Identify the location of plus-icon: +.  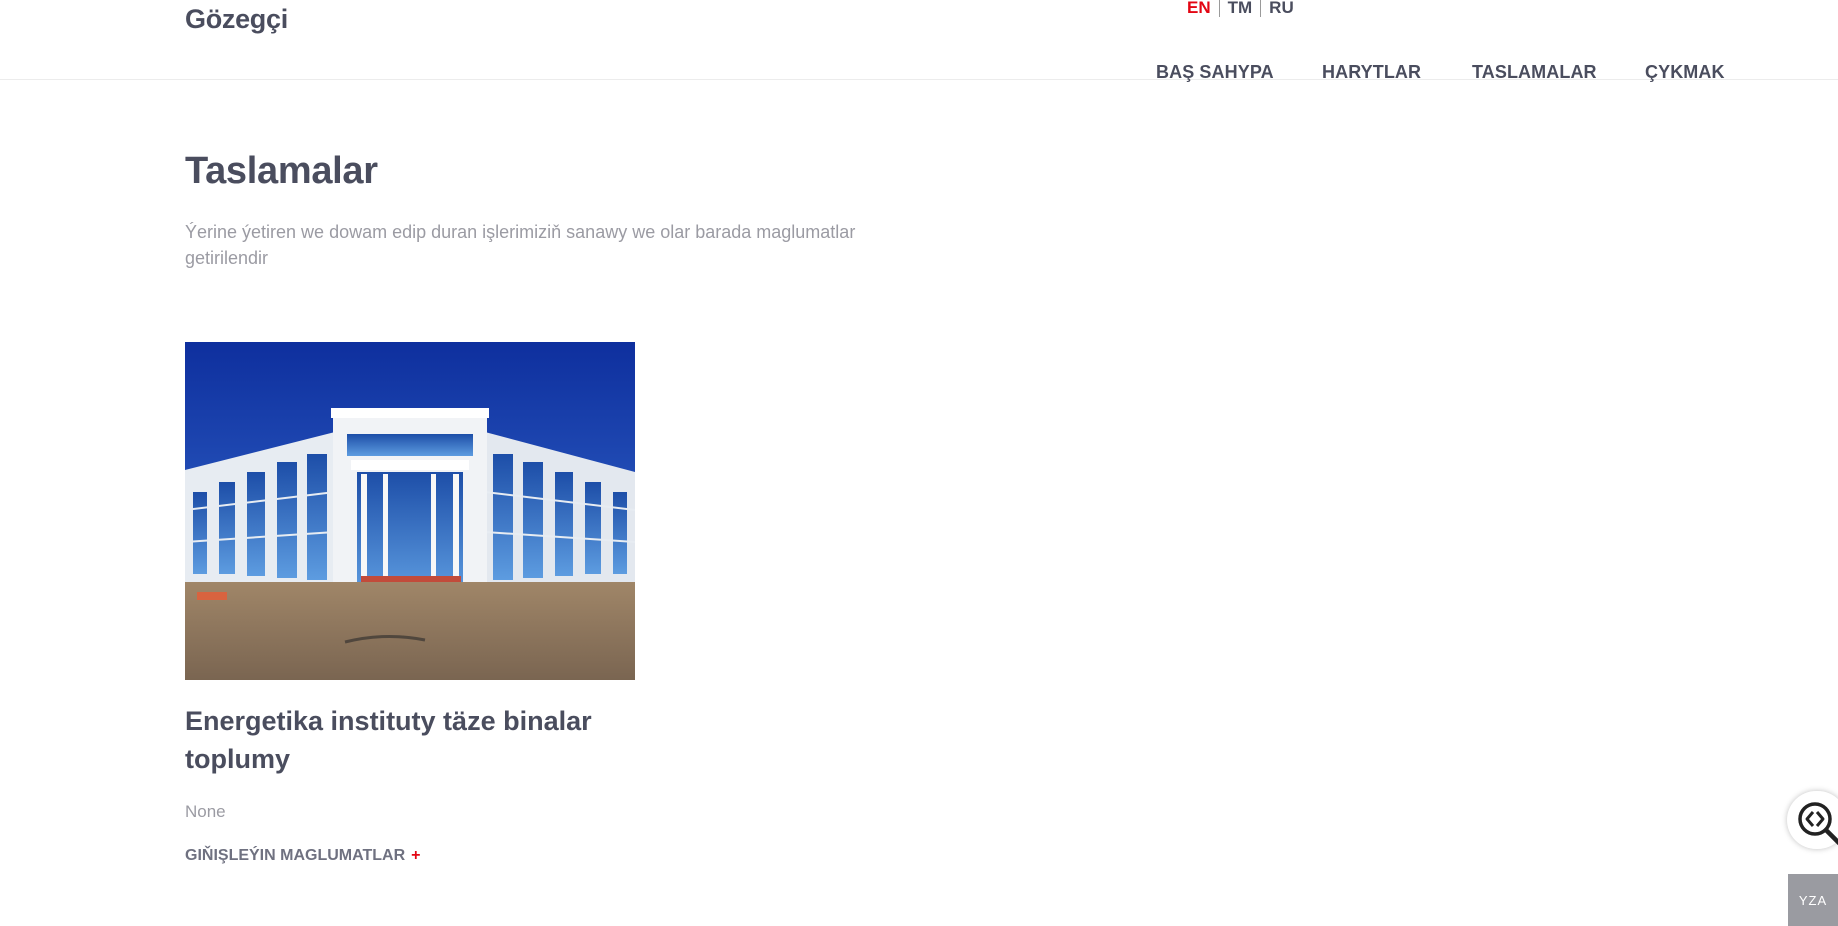
(416, 855).